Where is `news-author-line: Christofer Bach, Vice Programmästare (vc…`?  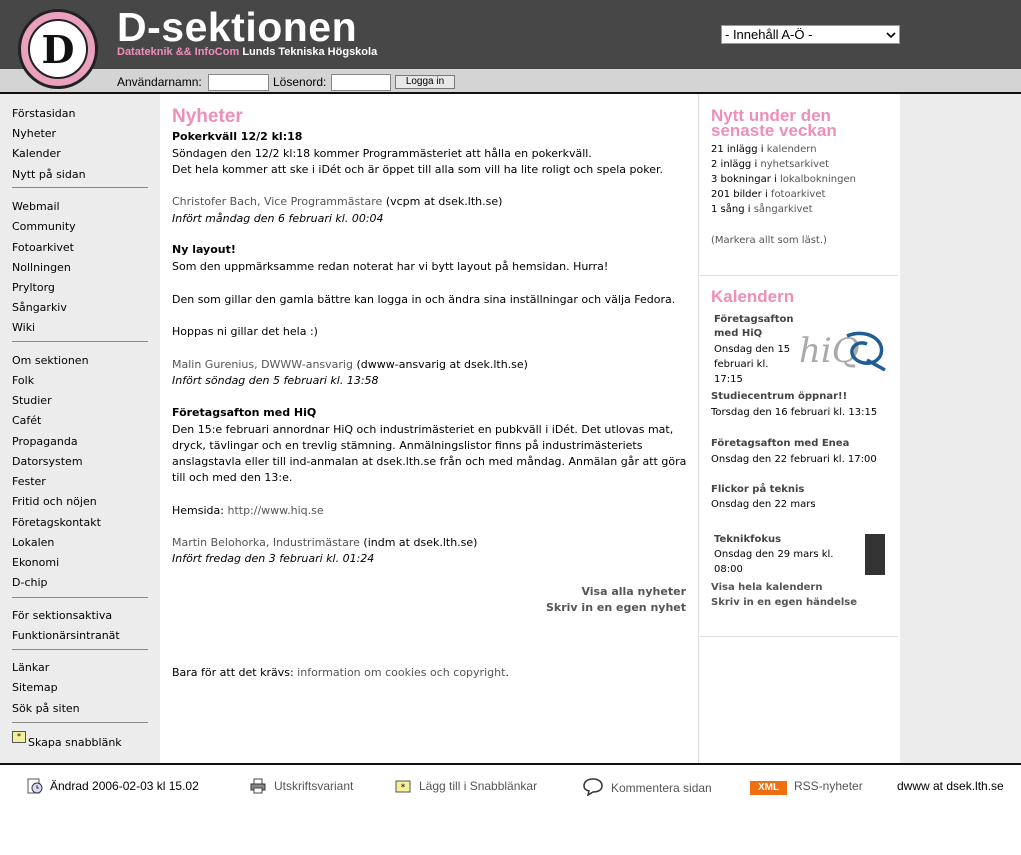
news-author-line: Christofer Bach, Vice Programmästare (vc… is located at coordinates (337, 201).